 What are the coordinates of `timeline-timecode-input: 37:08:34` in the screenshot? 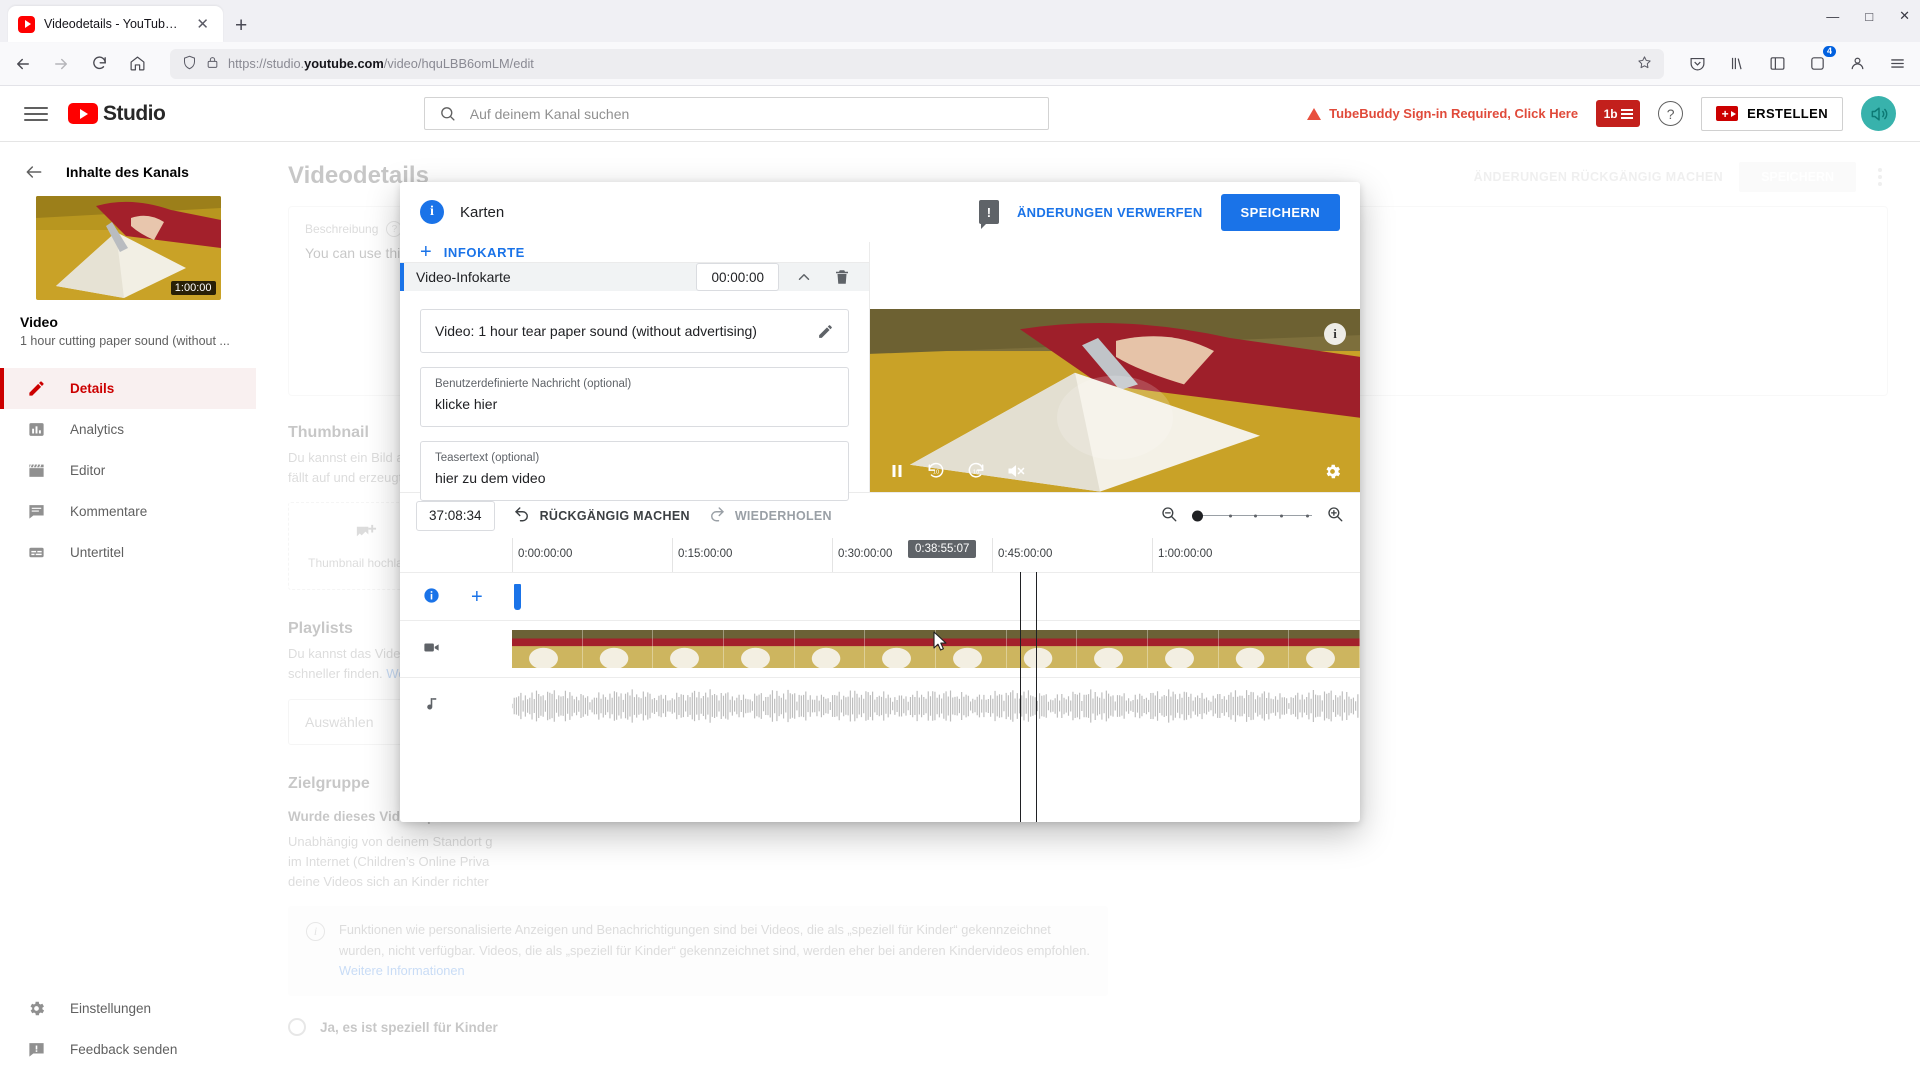 It's located at (455, 515).